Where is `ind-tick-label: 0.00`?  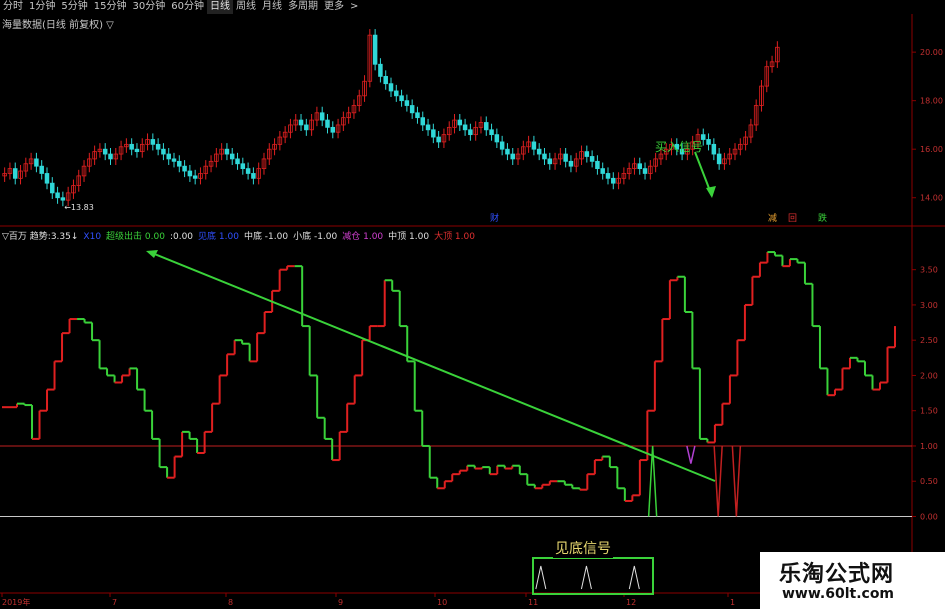 ind-tick-label: 0.00 is located at coordinates (929, 516).